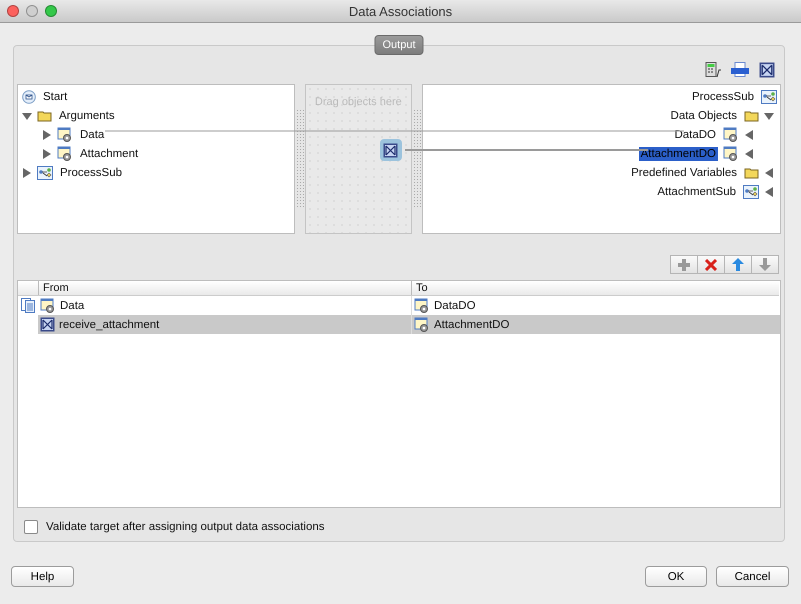 The height and width of the screenshot is (604, 801). I want to click on tree-item: AttachmentDO, so click(678, 153).